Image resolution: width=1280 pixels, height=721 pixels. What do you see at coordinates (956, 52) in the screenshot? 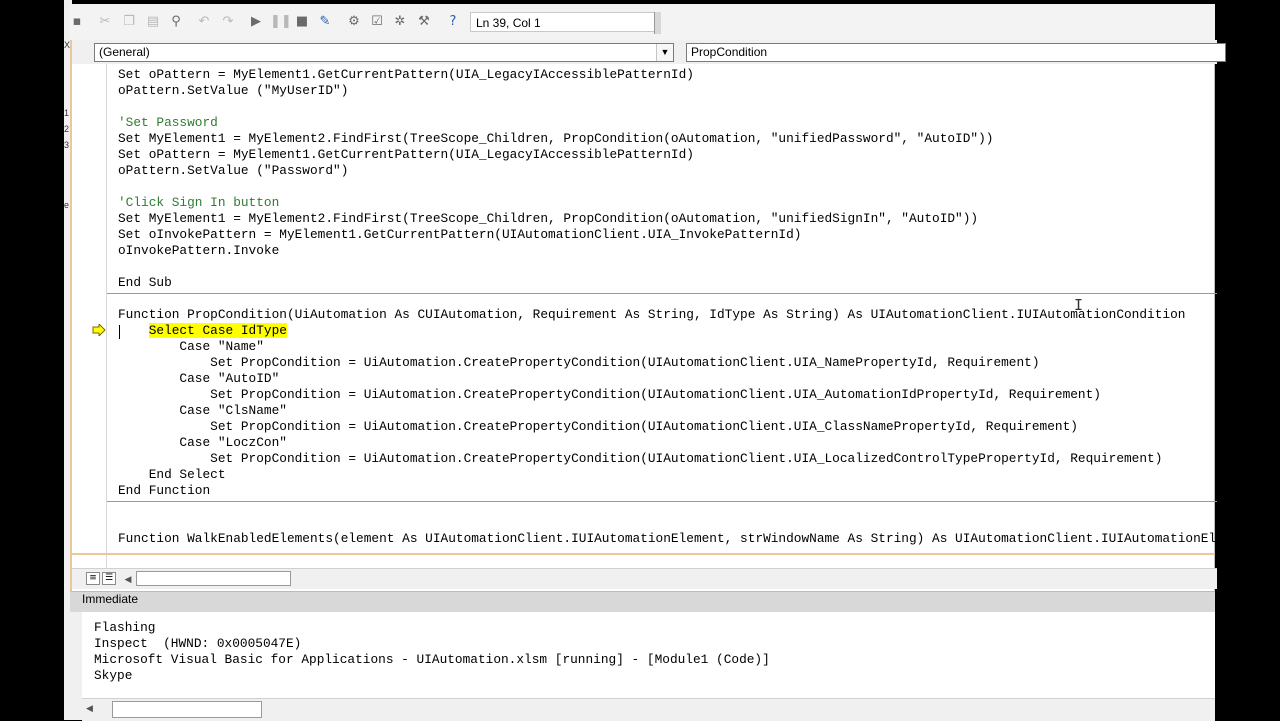
I see `procedure-dropdown: PropCondition` at bounding box center [956, 52].